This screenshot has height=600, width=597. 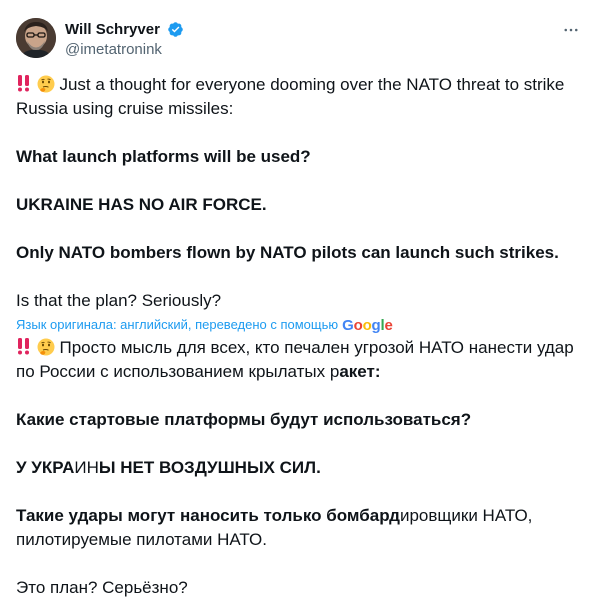 What do you see at coordinates (124, 49) in the screenshot?
I see `author-handle: @imetatronink` at bounding box center [124, 49].